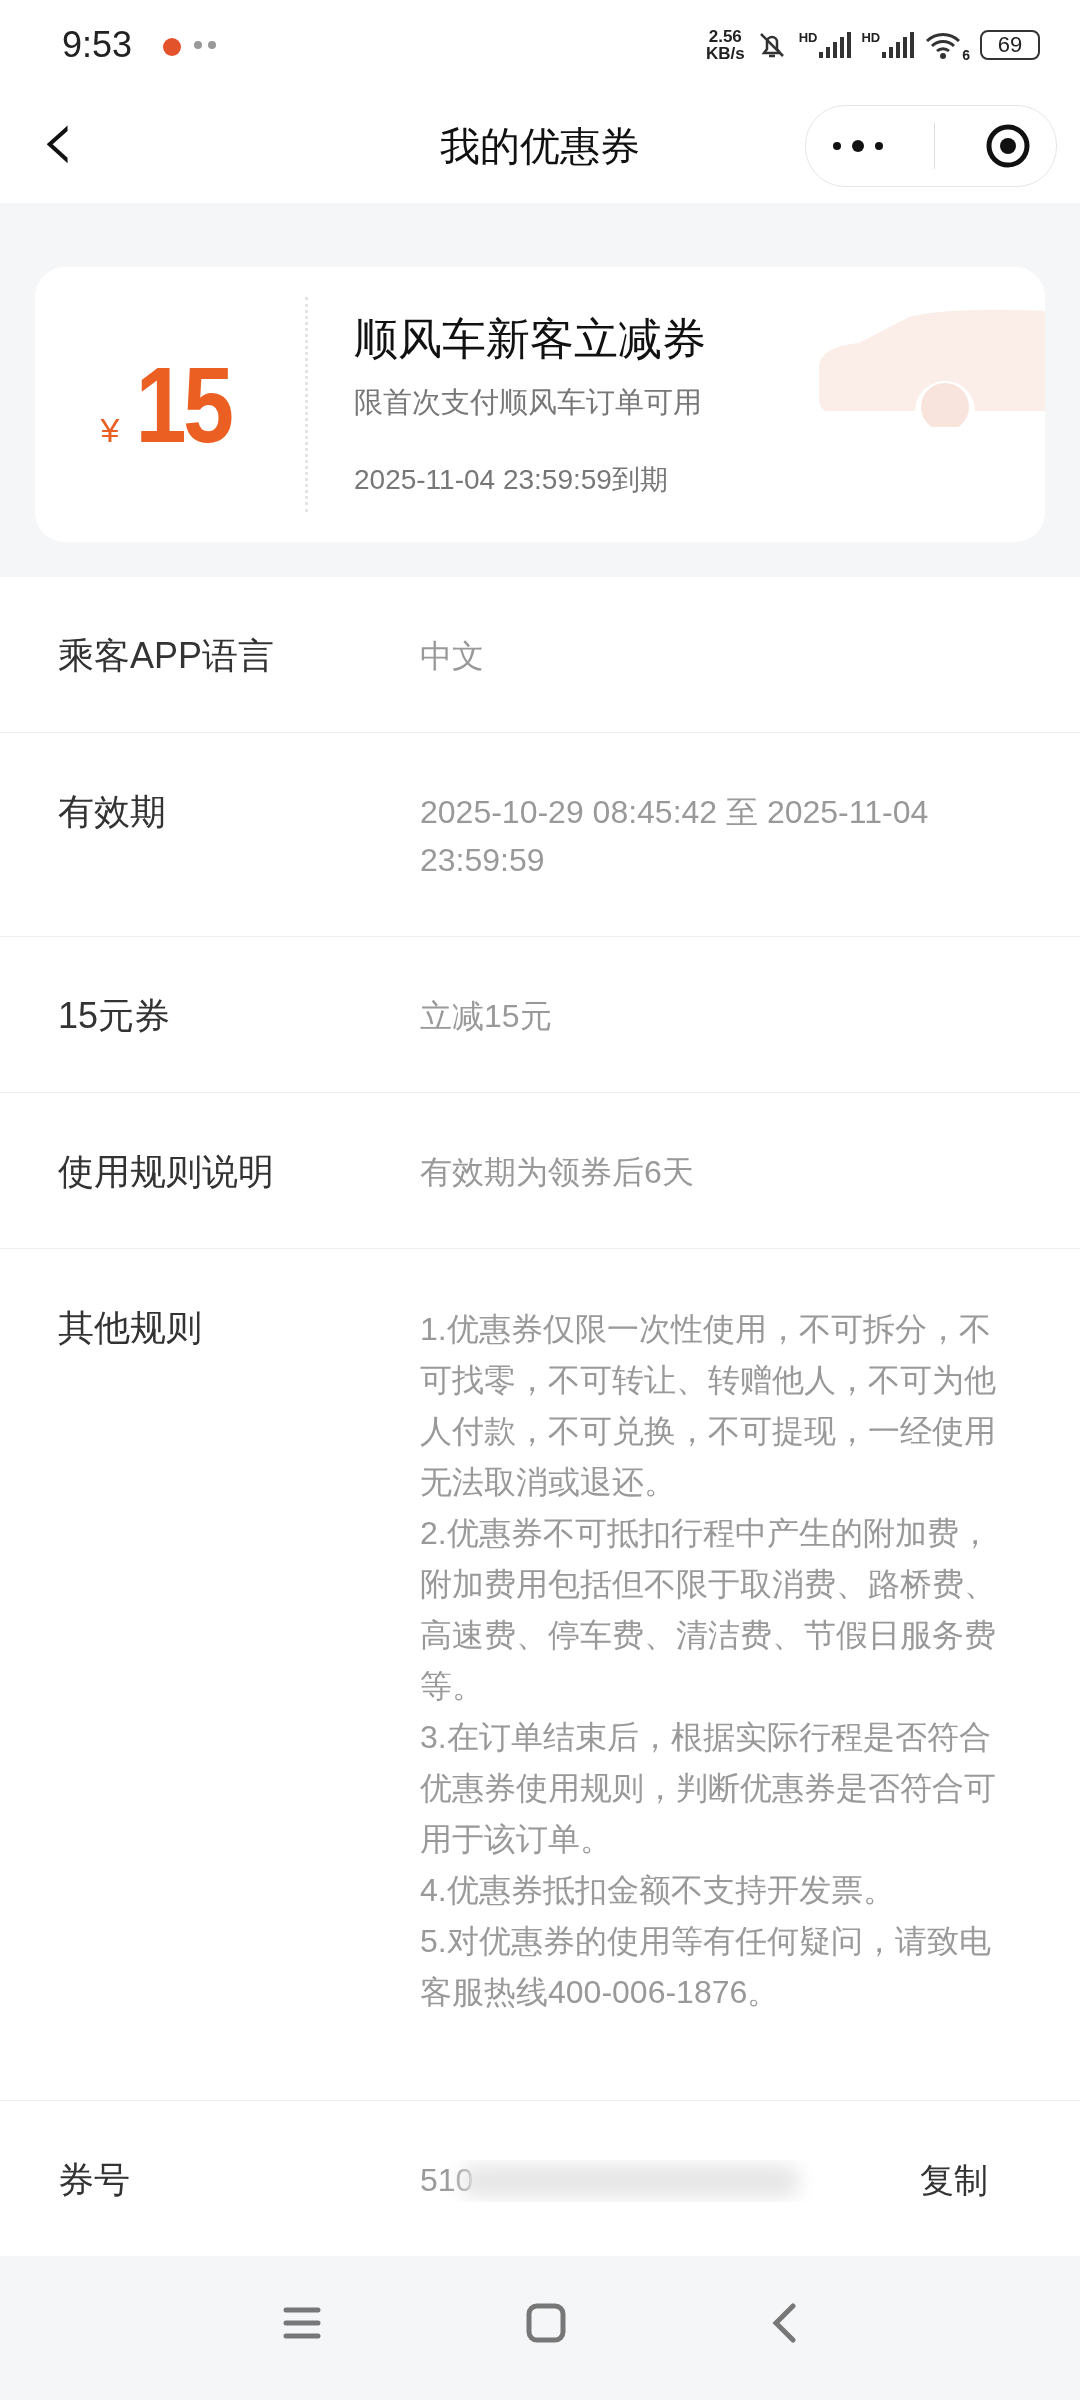 The width and height of the screenshot is (1080, 2400). I want to click on row-value: 2025-10-29 08:45:42 至 2025-11-04 23:59:59, so click(675, 837).